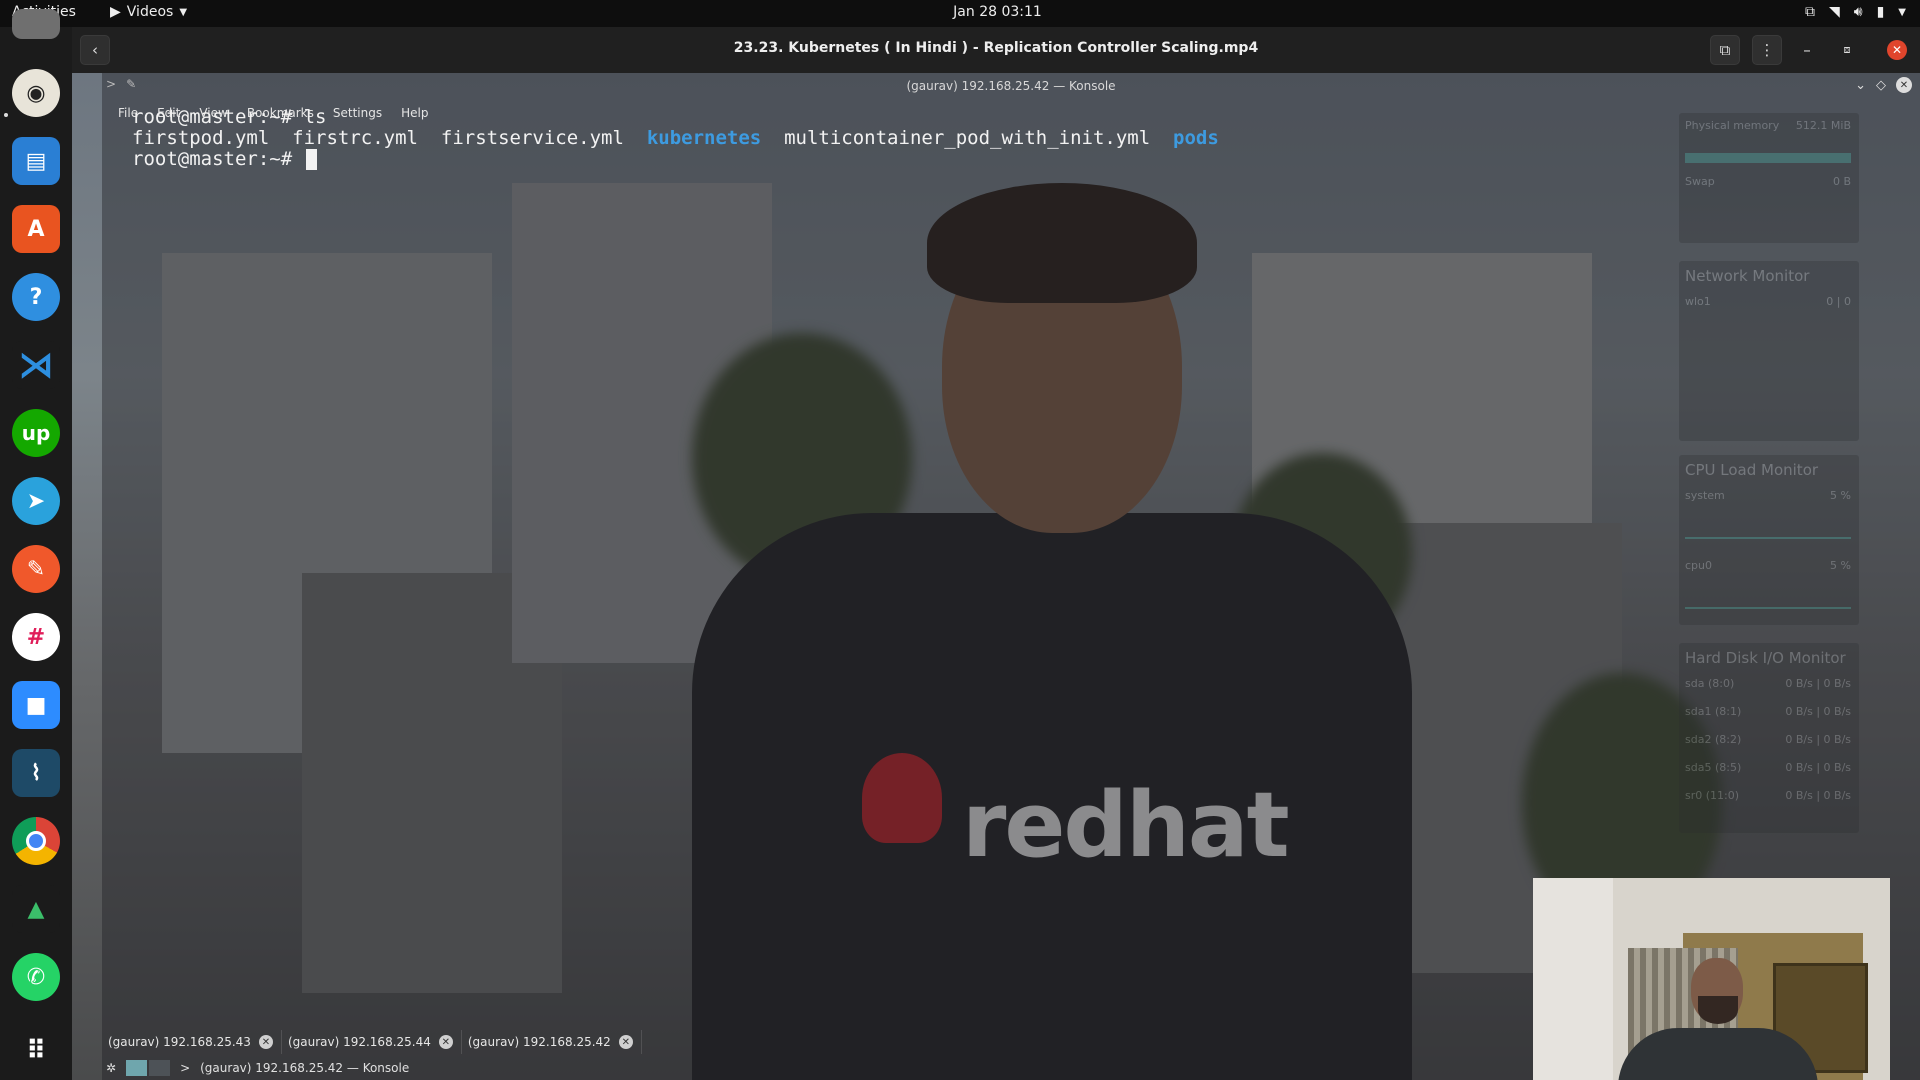  What do you see at coordinates (1765, 658) in the screenshot?
I see `disk-title: Hard Disk I/O Monitor` at bounding box center [1765, 658].